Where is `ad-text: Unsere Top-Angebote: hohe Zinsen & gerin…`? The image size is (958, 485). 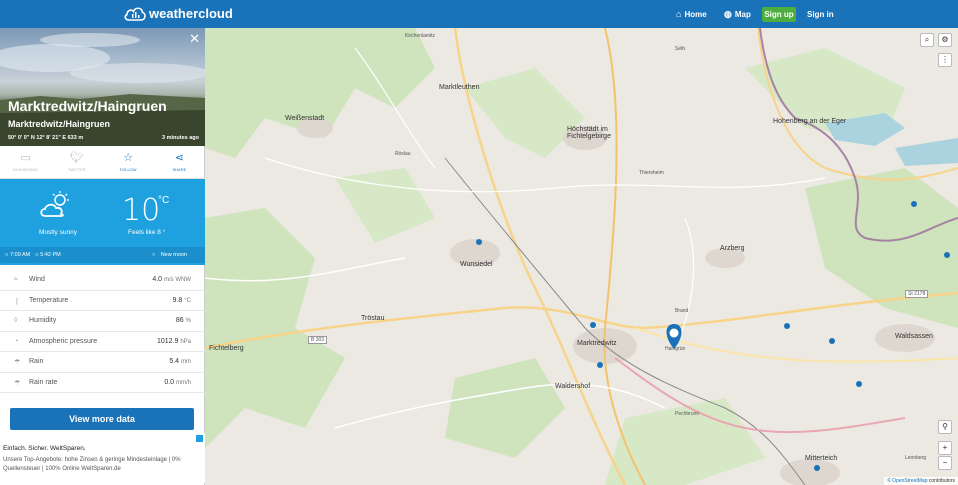
ad-text: Unsere Top-Angebote: hohe Zinsen & gerin… is located at coordinates (102, 465).